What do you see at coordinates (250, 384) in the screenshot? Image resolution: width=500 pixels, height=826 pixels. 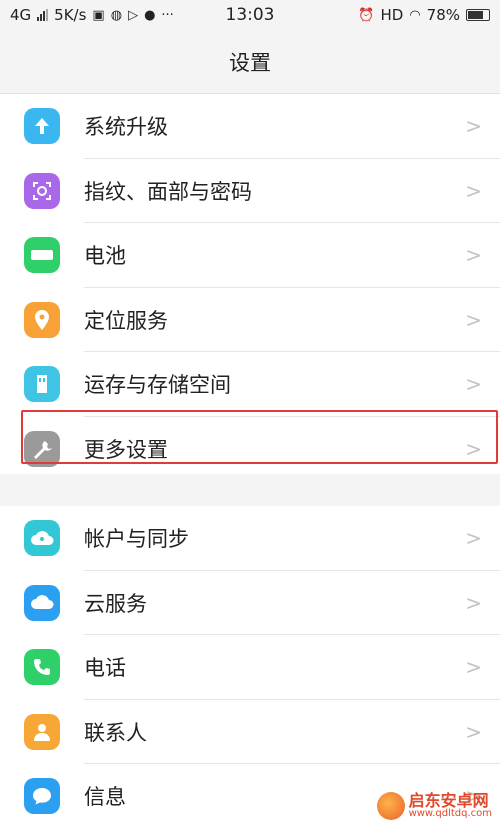 I see `settings-item-storage: 运存与存储空间 >` at bounding box center [250, 384].